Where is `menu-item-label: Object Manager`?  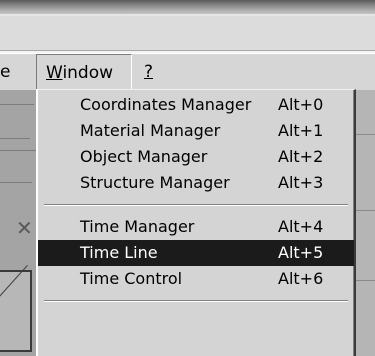
menu-item-label: Object Manager is located at coordinates (144, 156).